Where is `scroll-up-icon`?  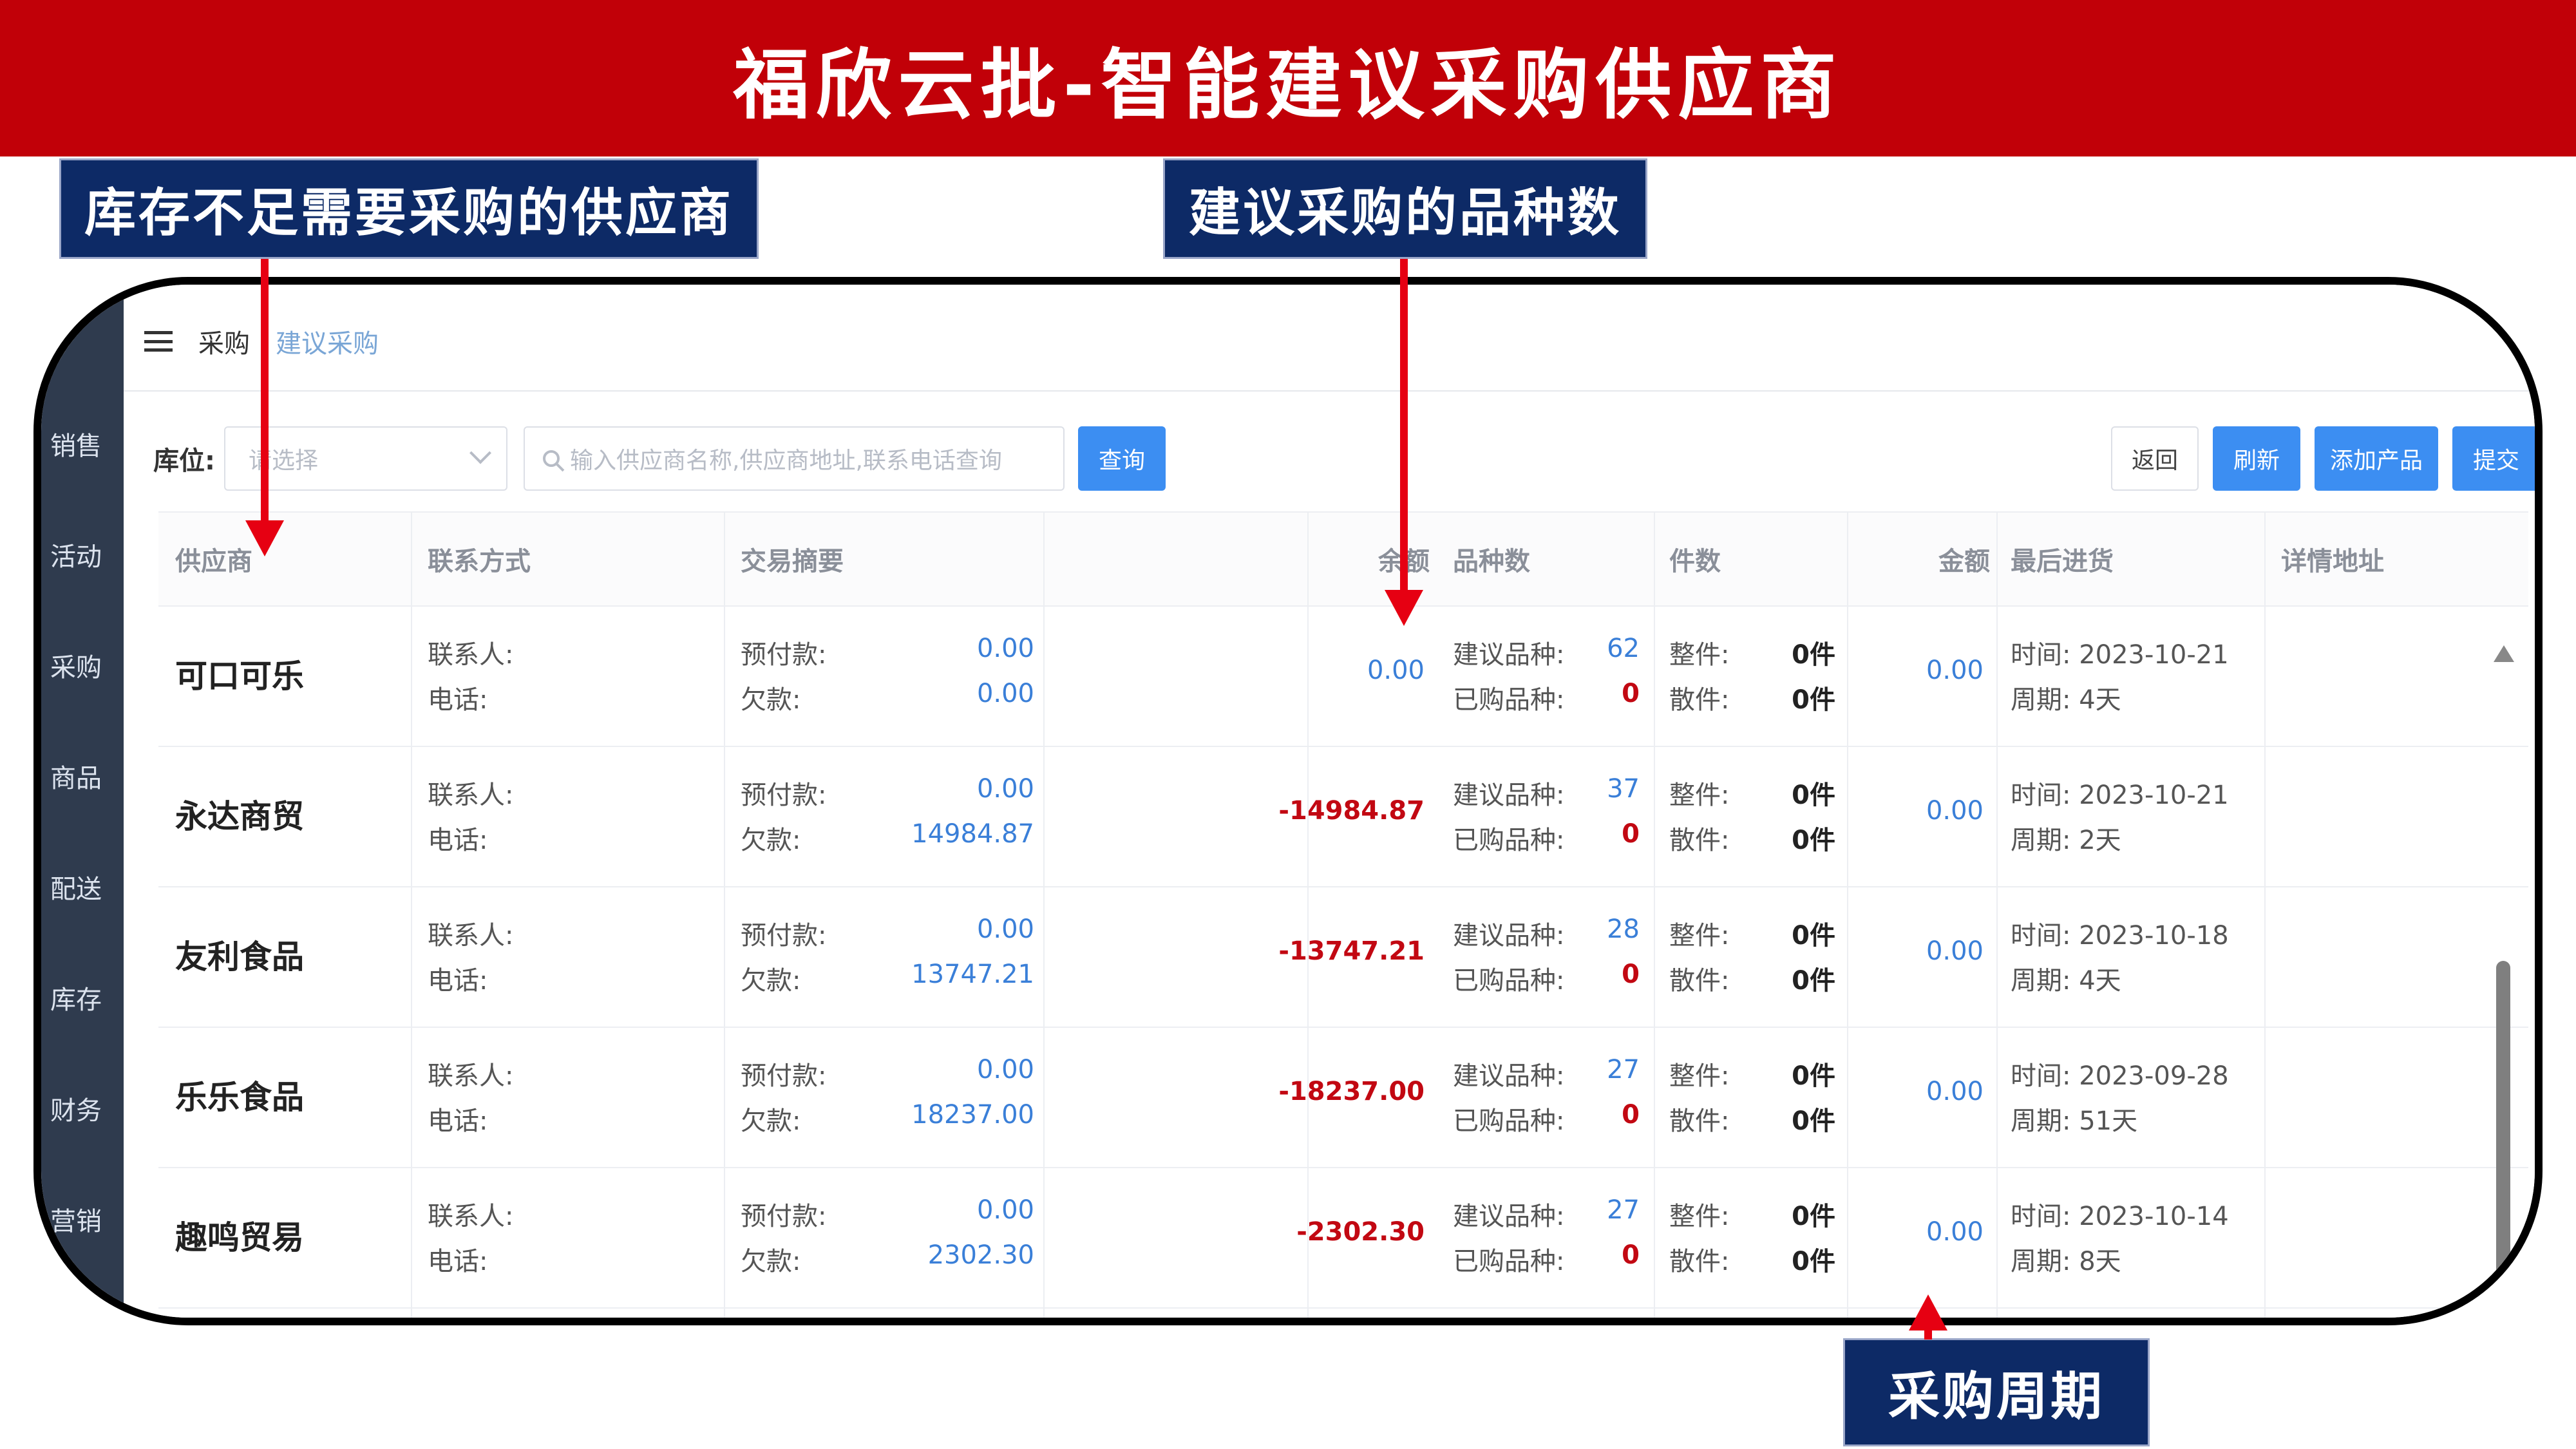 scroll-up-icon is located at coordinates (2504, 653).